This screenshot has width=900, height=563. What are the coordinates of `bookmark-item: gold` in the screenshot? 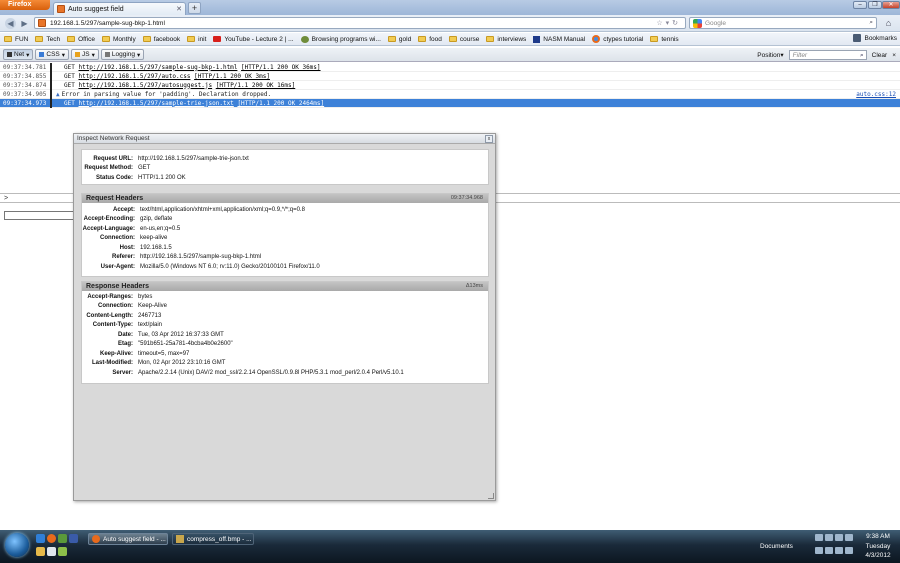 It's located at (399, 39).